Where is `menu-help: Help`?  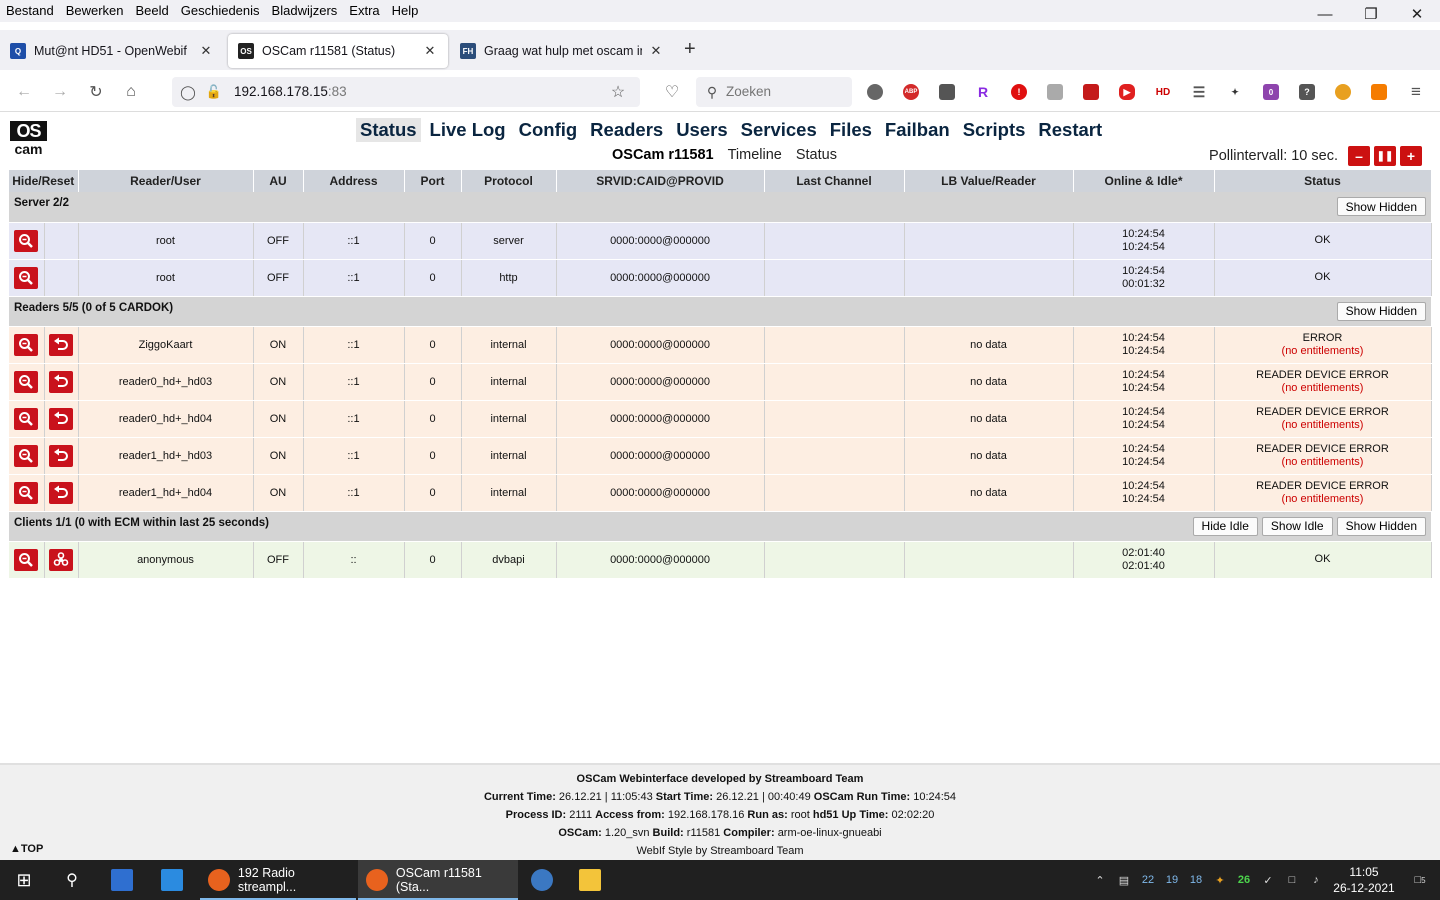 menu-help: Help is located at coordinates (405, 11).